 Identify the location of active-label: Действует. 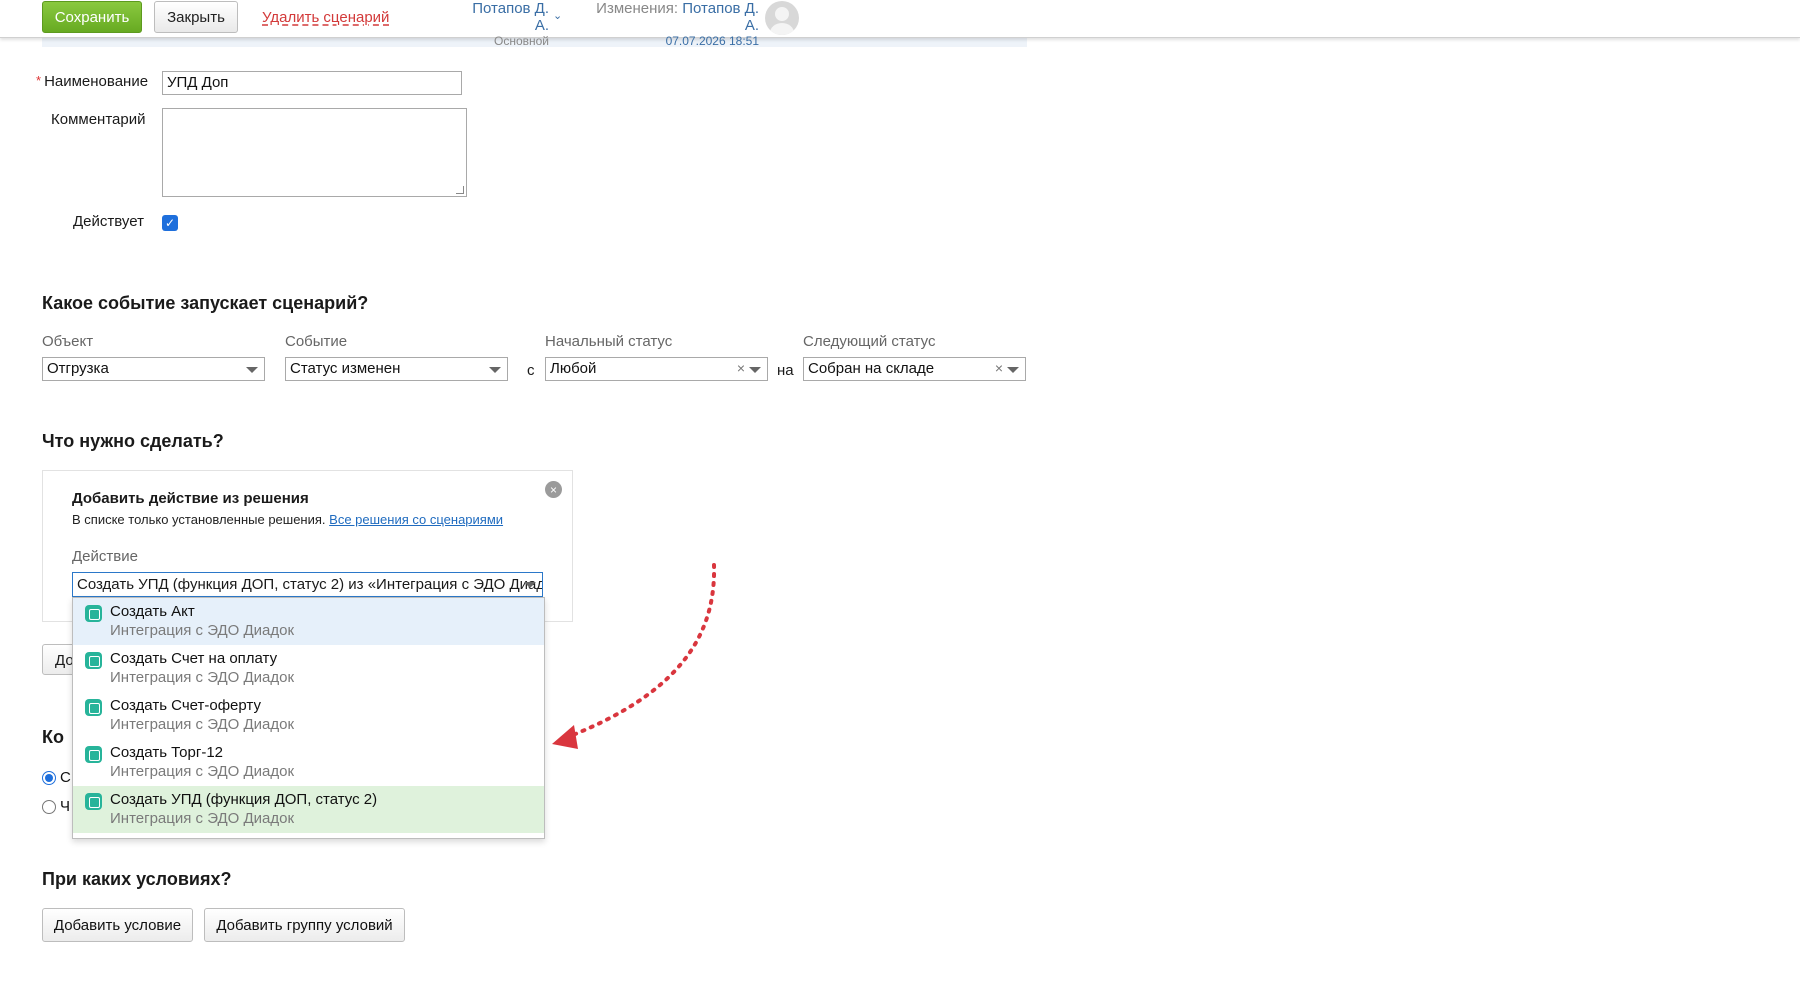
(108, 221).